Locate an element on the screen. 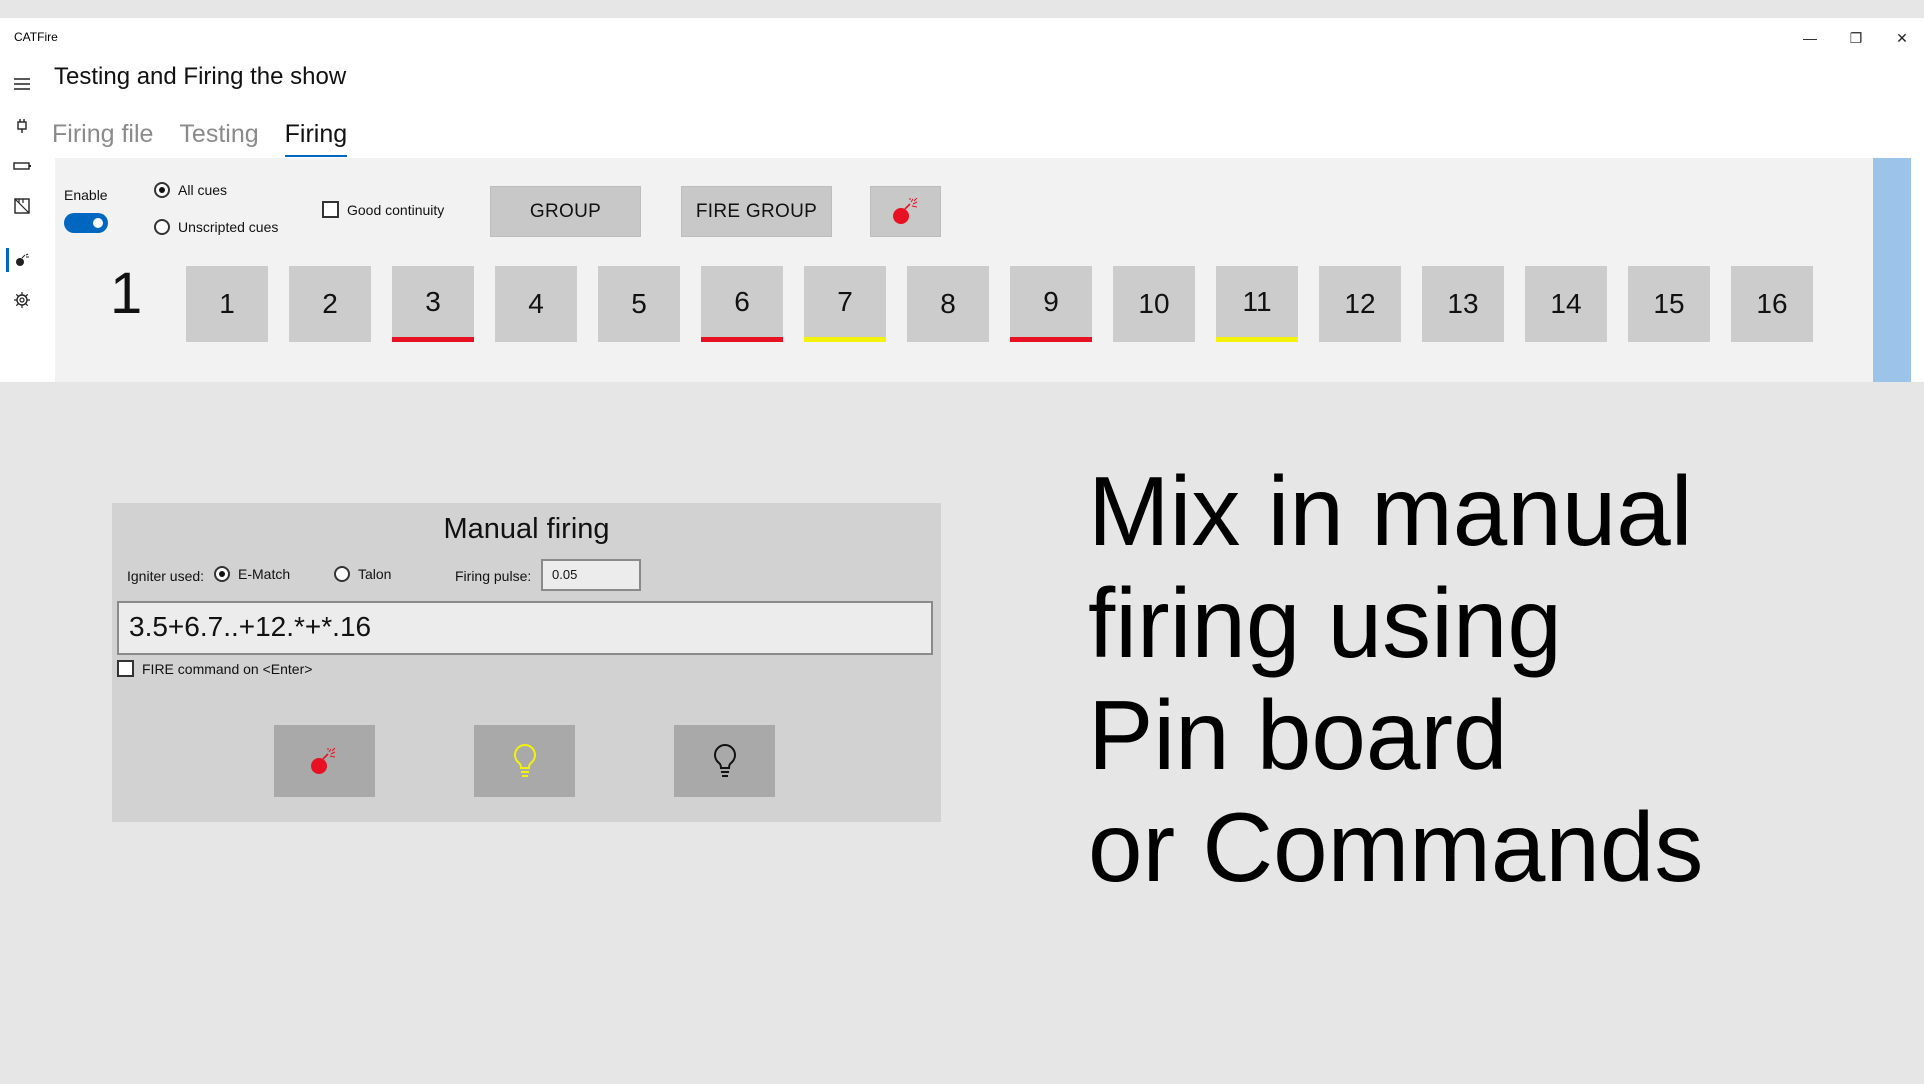 The width and height of the screenshot is (1924, 1084). hamburger-menu-icon is located at coordinates (22, 84).